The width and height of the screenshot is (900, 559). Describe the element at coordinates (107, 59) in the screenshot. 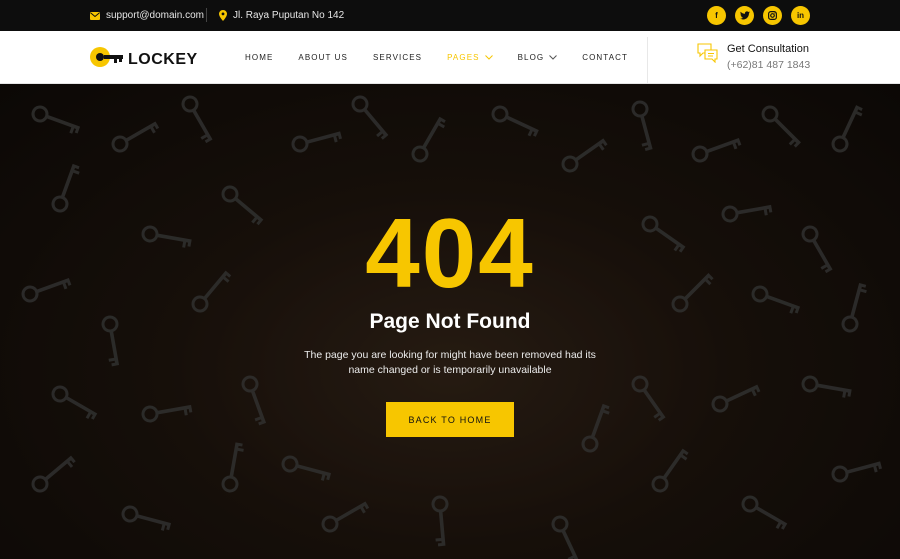

I see `key-logo-icon` at that location.